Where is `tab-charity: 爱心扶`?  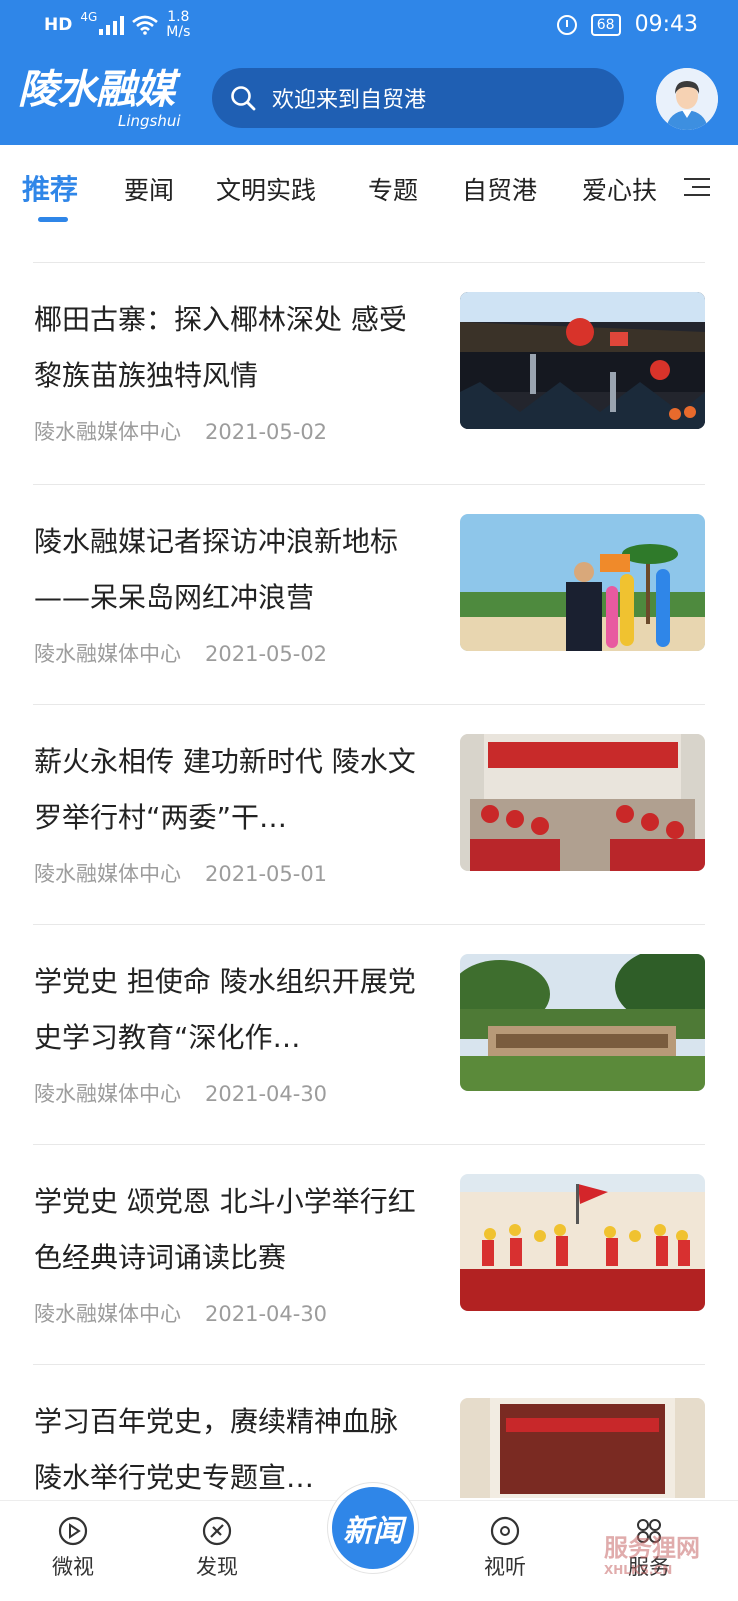 tab-charity: 爱心扶 is located at coordinates (619, 189).